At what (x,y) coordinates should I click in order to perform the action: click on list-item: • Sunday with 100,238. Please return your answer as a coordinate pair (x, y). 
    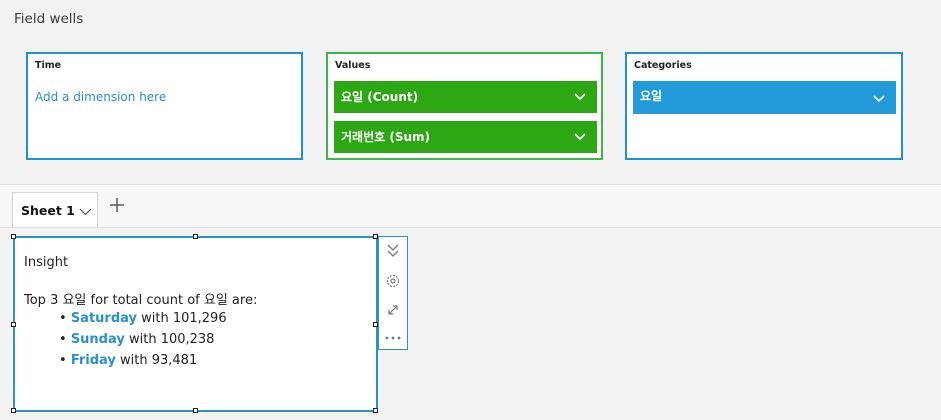
    Looking at the image, I should click on (137, 339).